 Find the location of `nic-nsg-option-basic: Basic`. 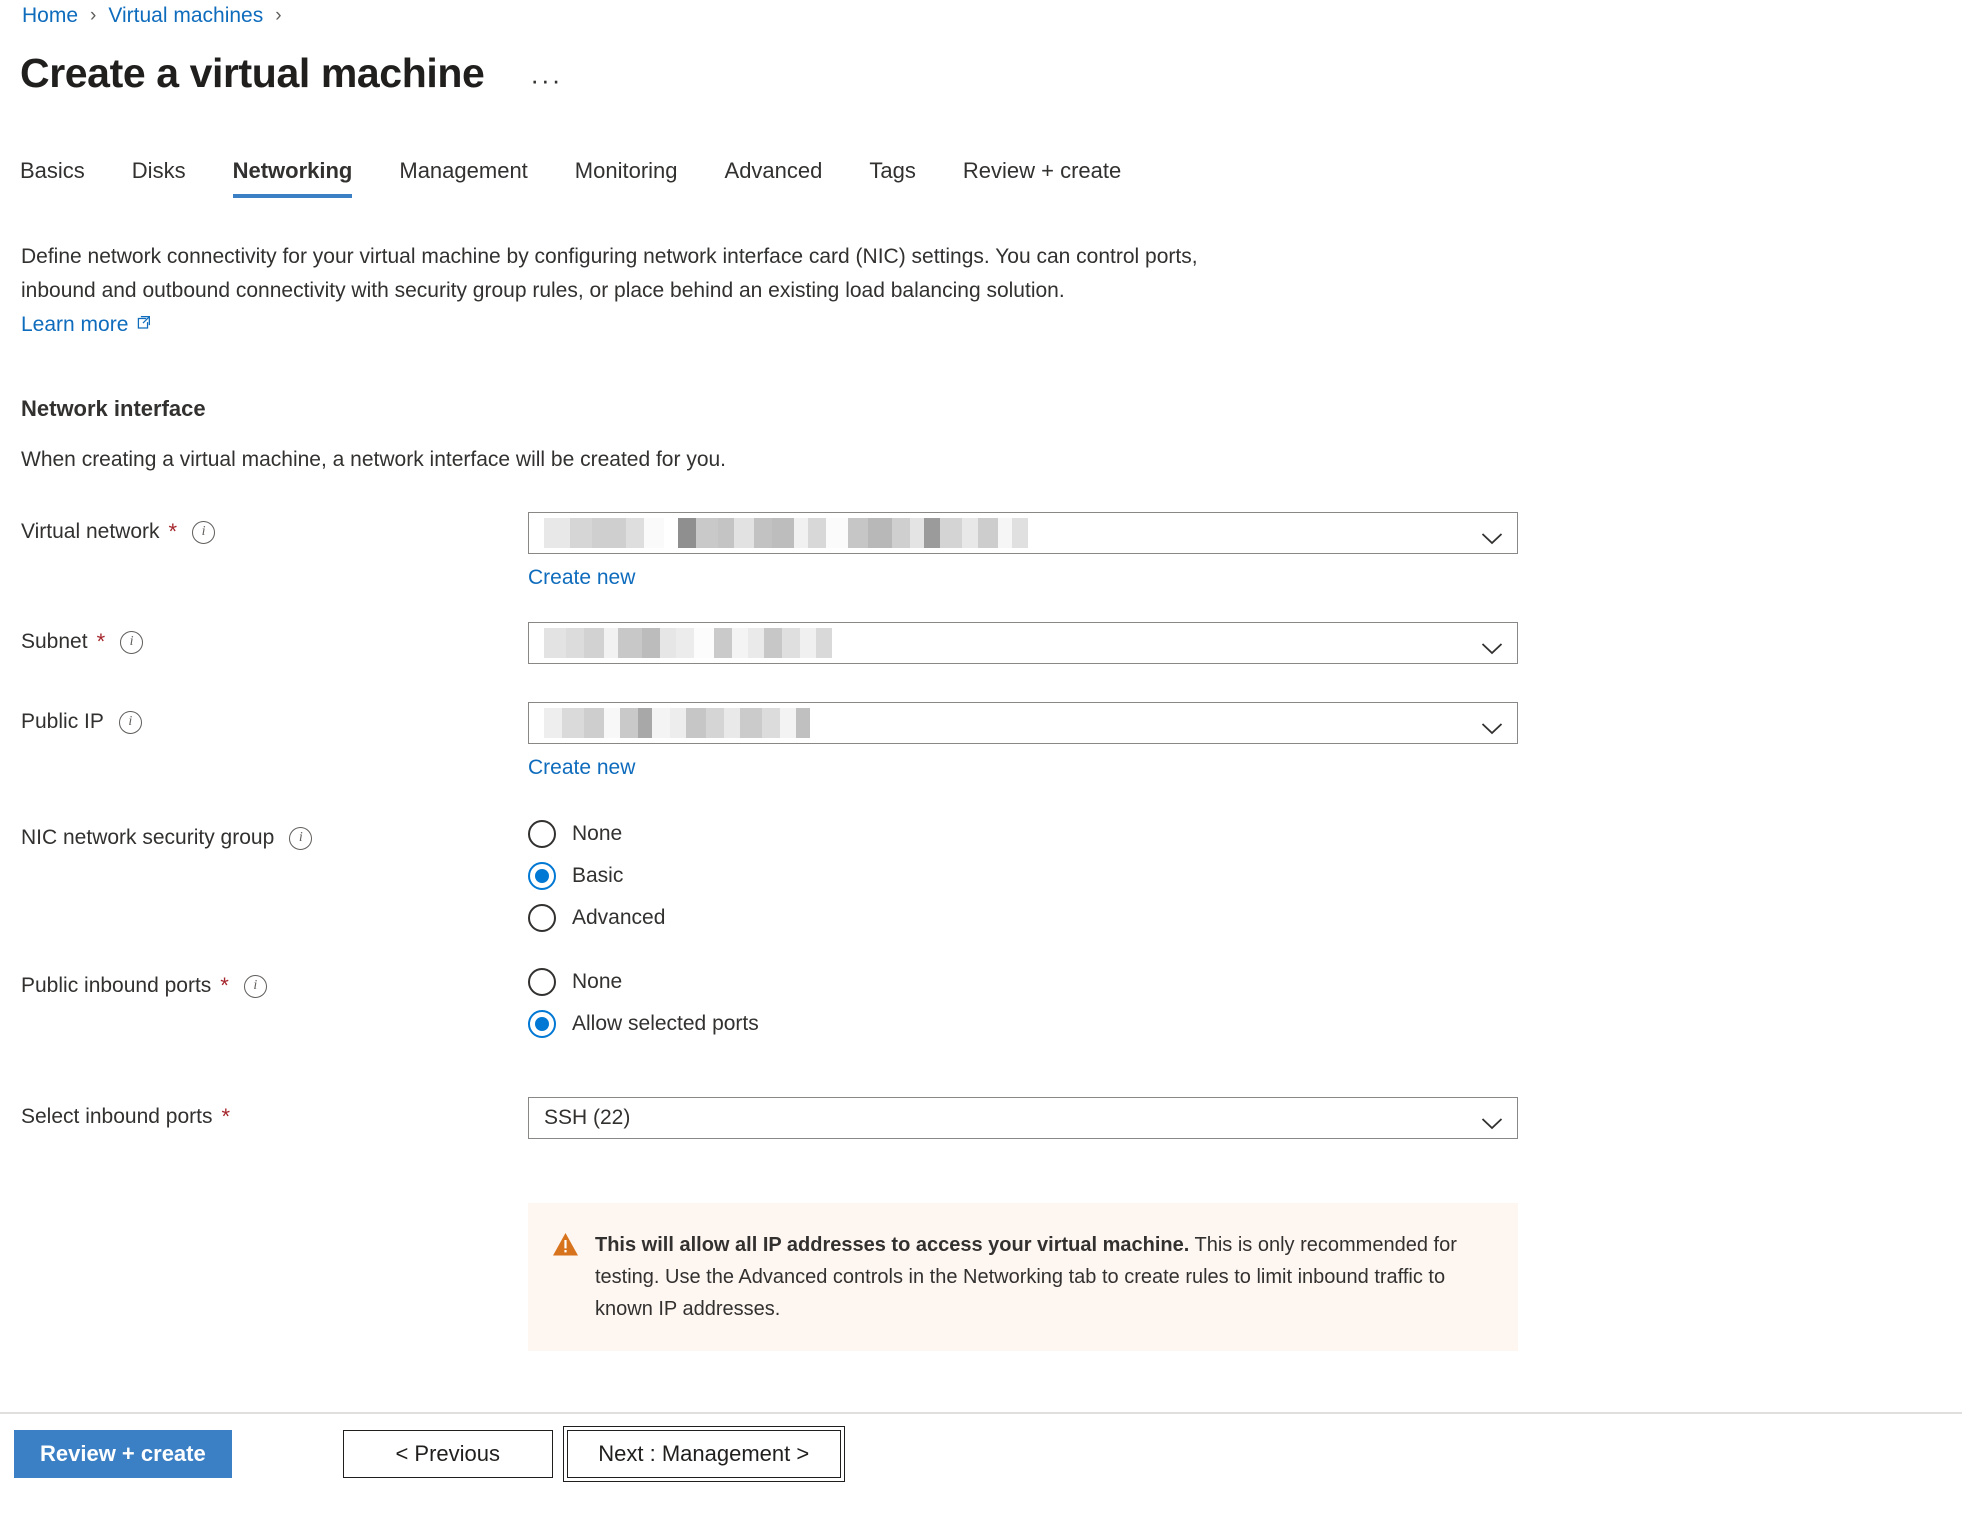

nic-nsg-option-basic: Basic is located at coordinates (1023, 876).